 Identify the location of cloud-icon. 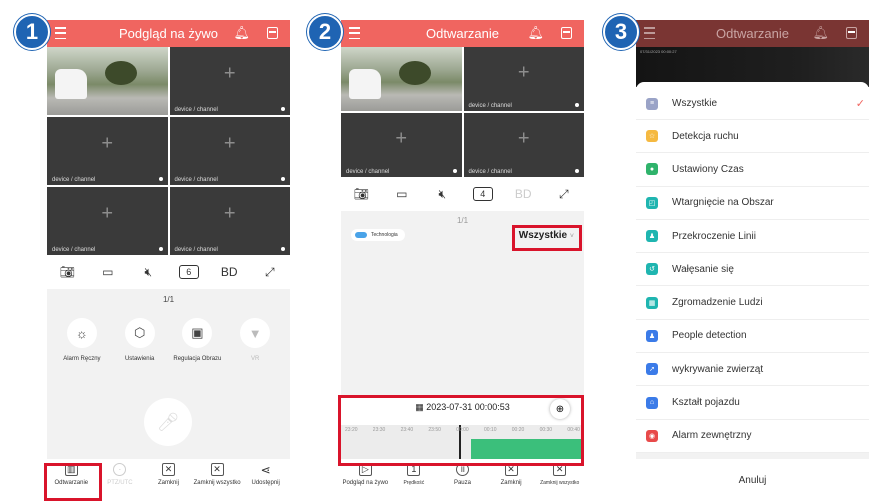
(361, 235).